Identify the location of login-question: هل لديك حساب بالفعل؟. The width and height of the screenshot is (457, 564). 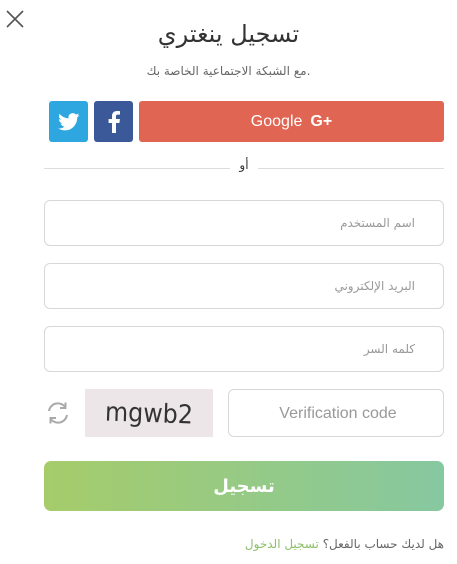
(383, 544).